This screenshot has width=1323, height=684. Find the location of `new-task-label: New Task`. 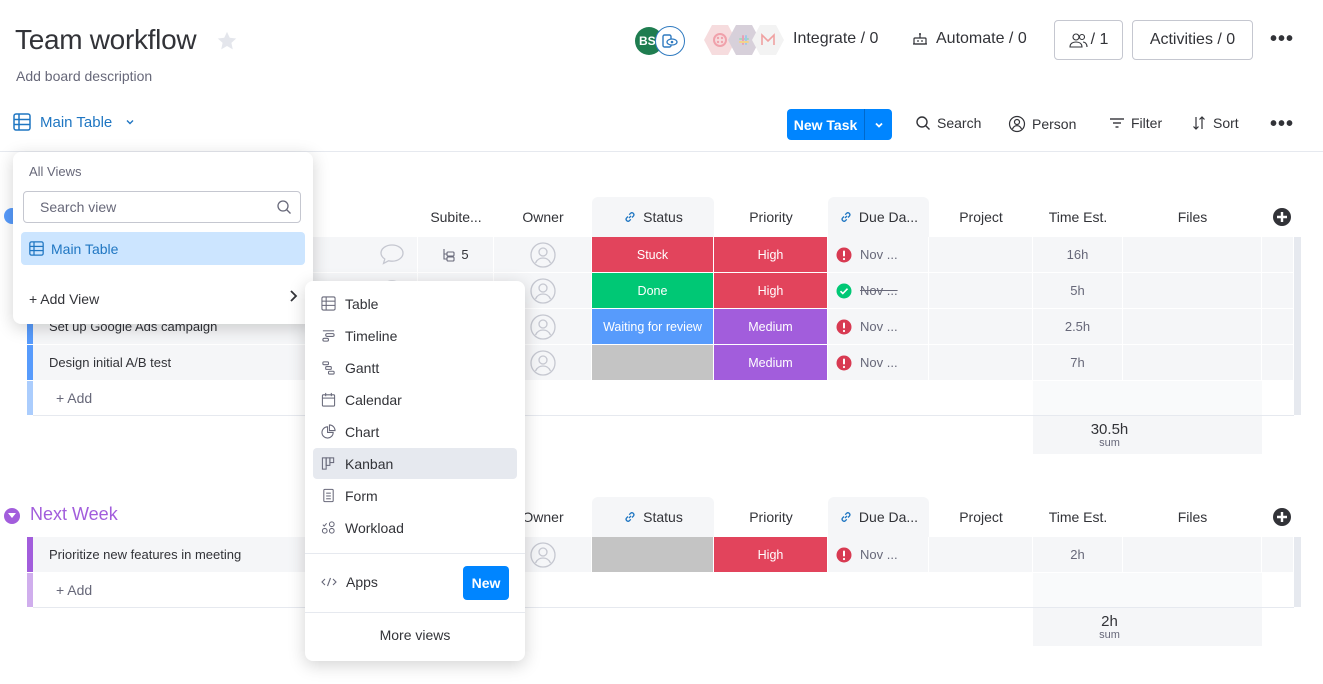

new-task-label: New Task is located at coordinates (826, 124).